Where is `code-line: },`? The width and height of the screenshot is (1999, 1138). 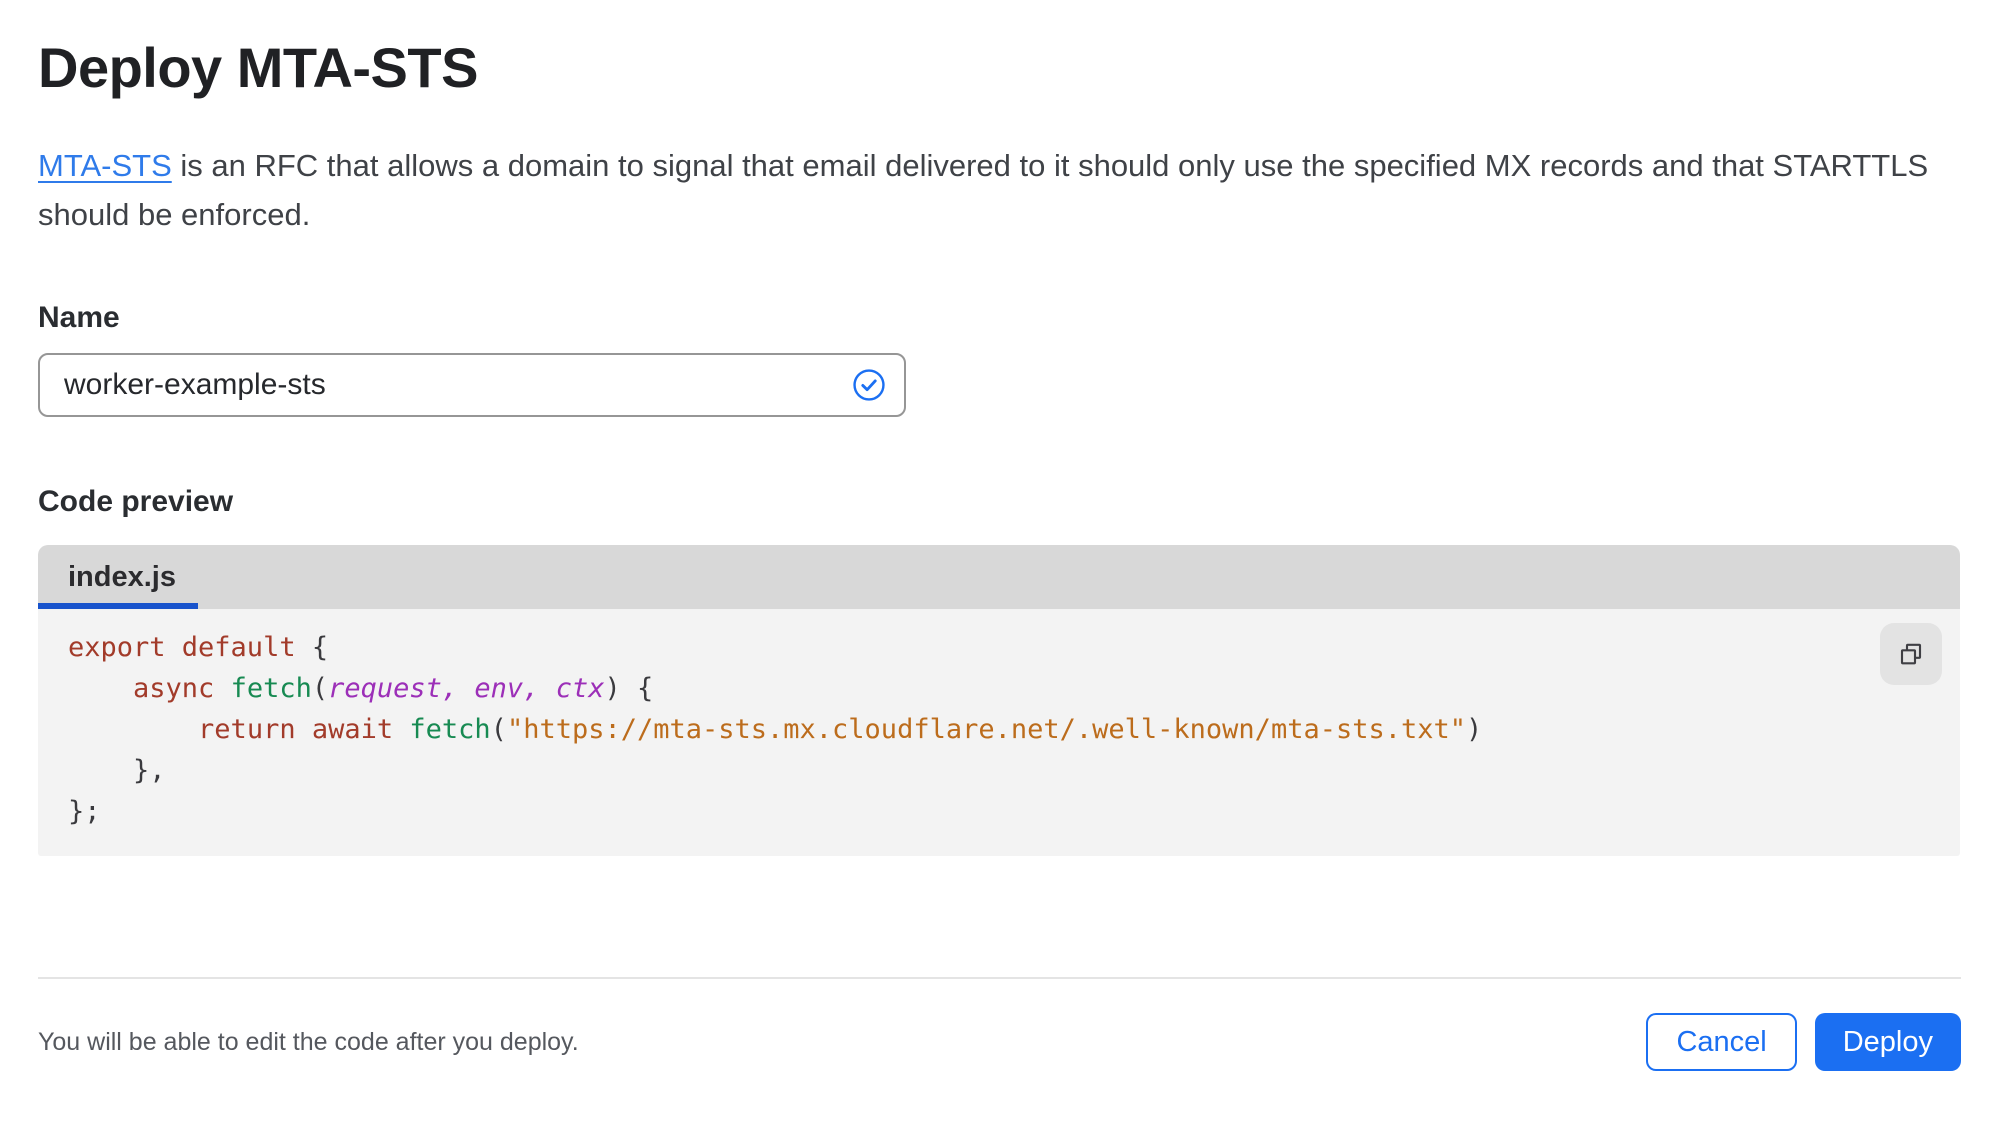 code-line: }, is located at coordinates (117, 771).